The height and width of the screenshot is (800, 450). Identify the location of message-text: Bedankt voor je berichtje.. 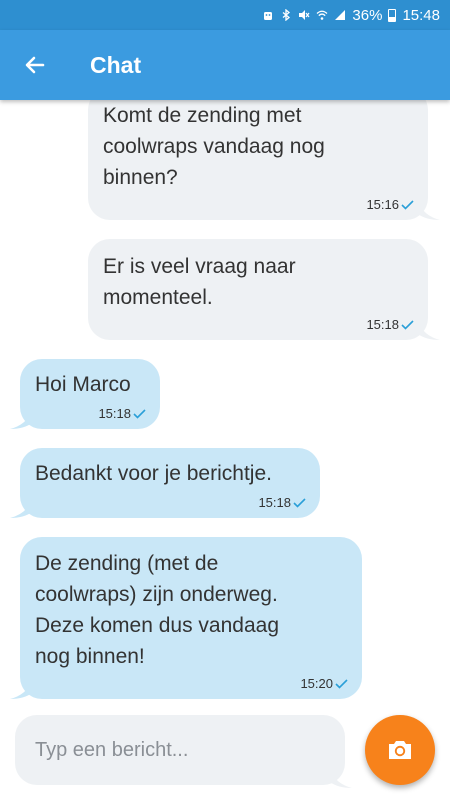
(153, 473).